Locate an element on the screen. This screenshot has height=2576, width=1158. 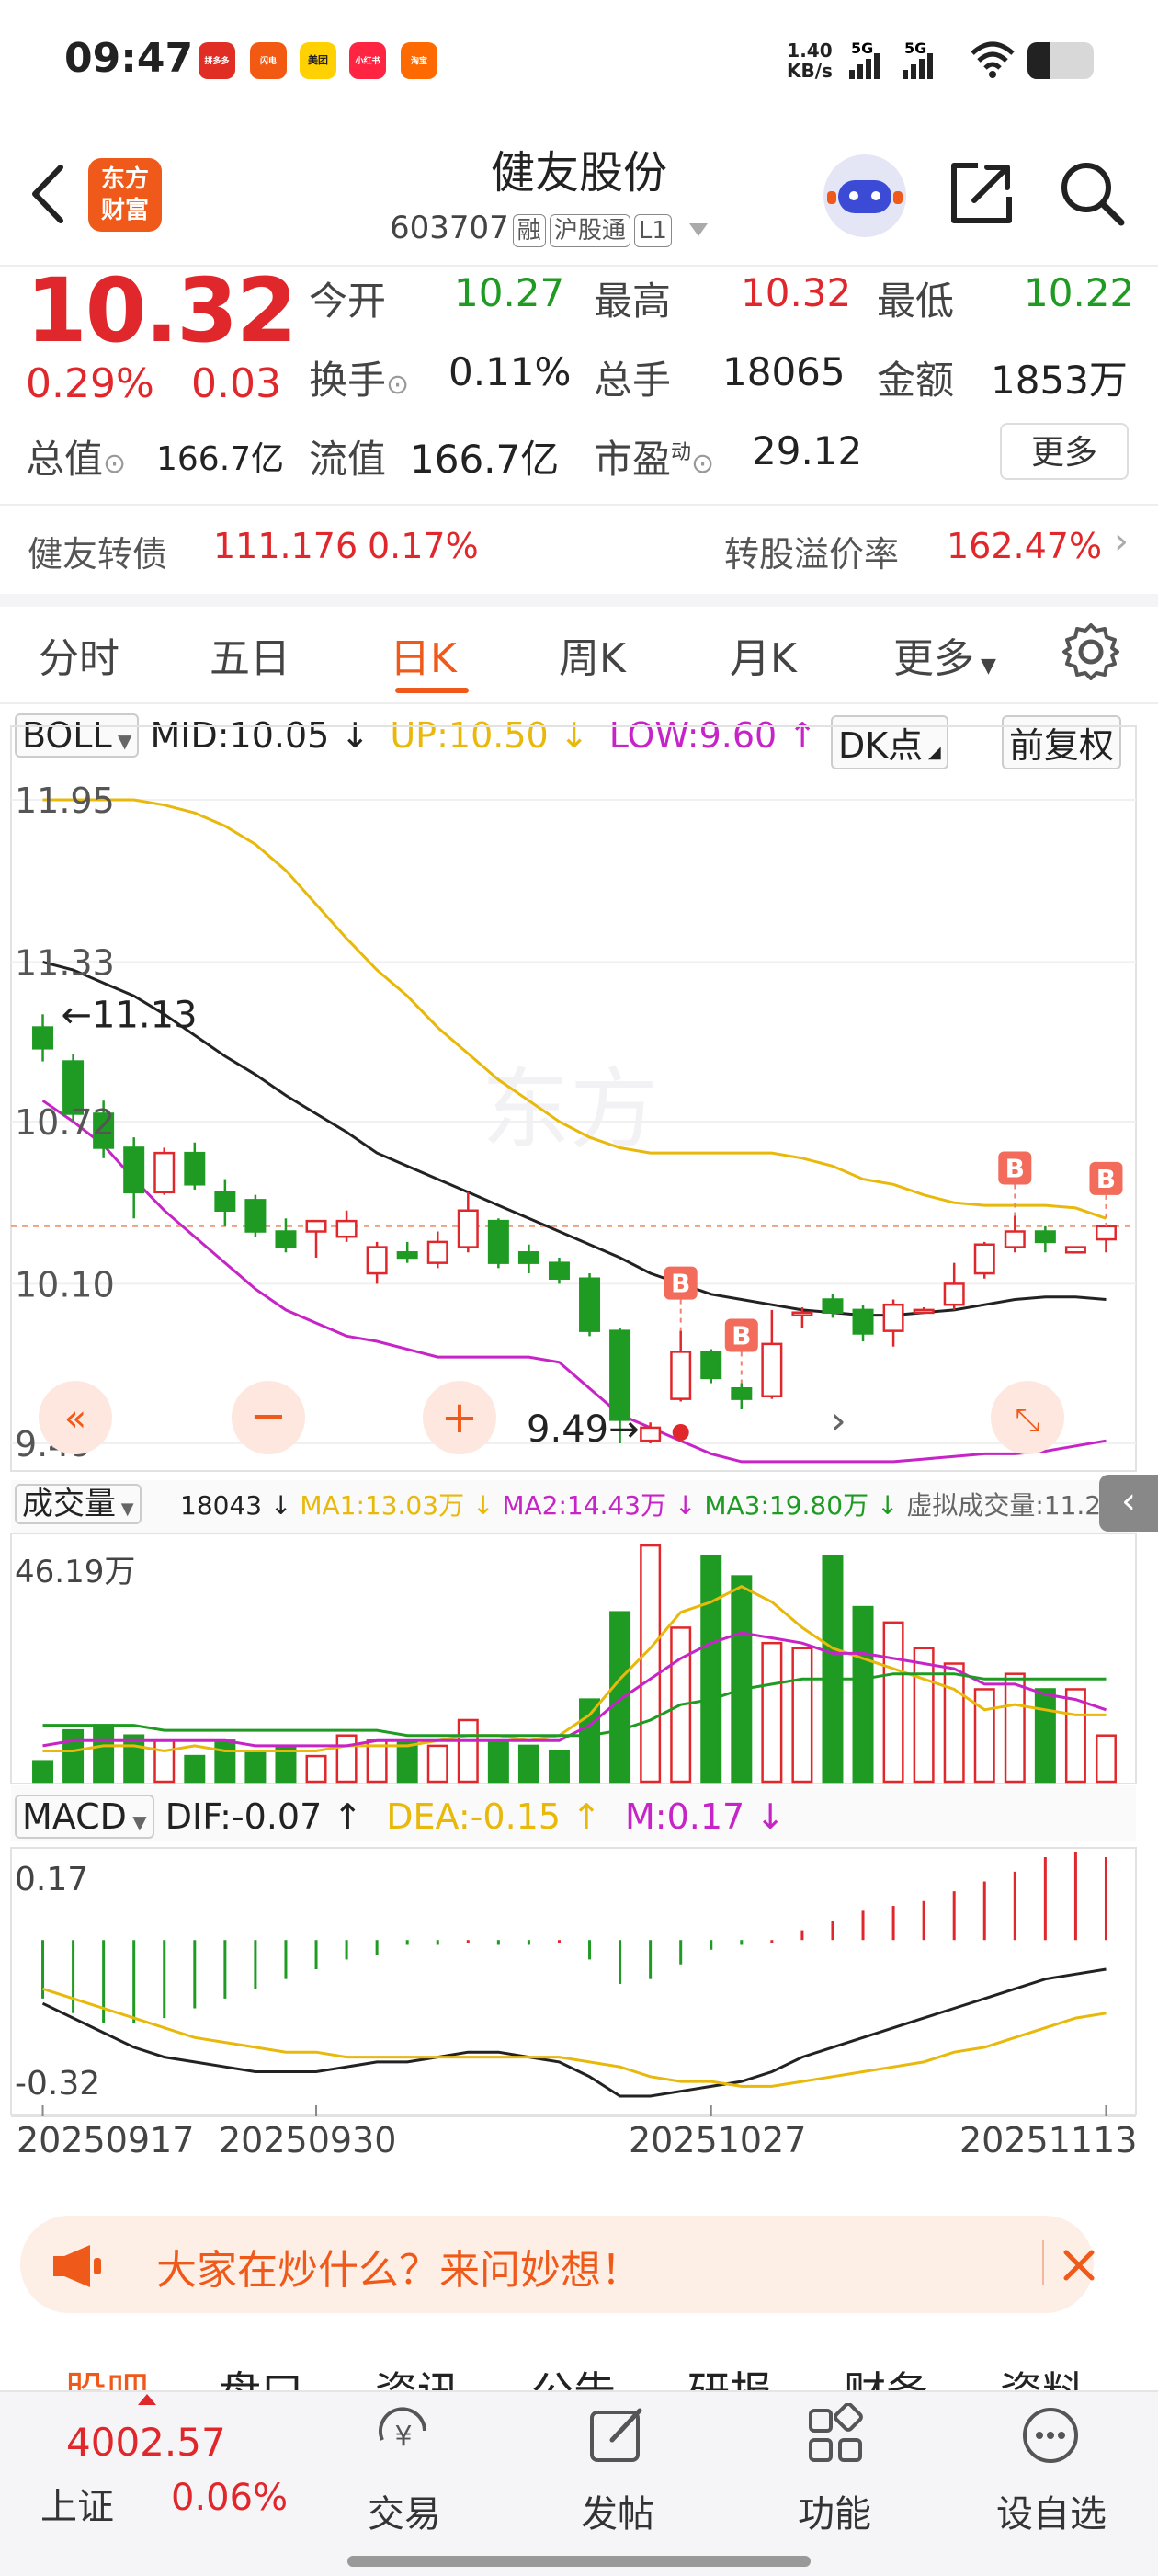
tab-research: 研报 is located at coordinates (729, 2374).